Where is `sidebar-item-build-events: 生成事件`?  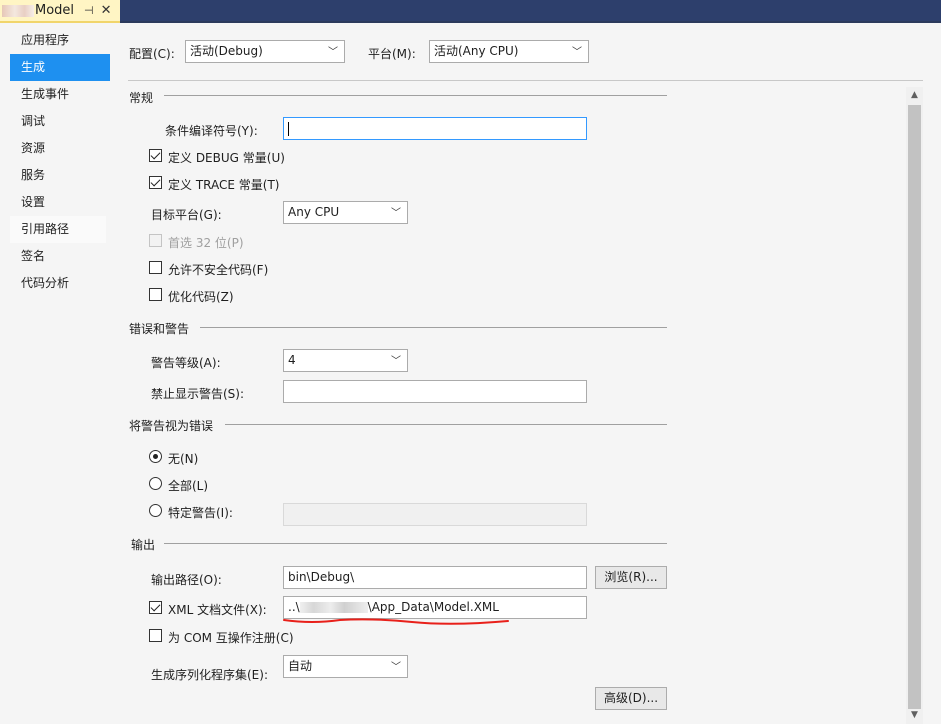 sidebar-item-build-events: 生成事件 is located at coordinates (58, 94).